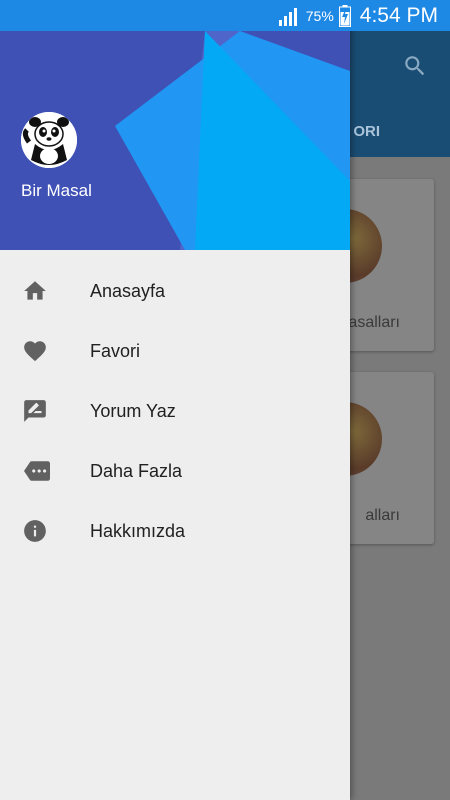 The image size is (450, 800). I want to click on menu-item-label: Yorum Yaz, so click(133, 410).